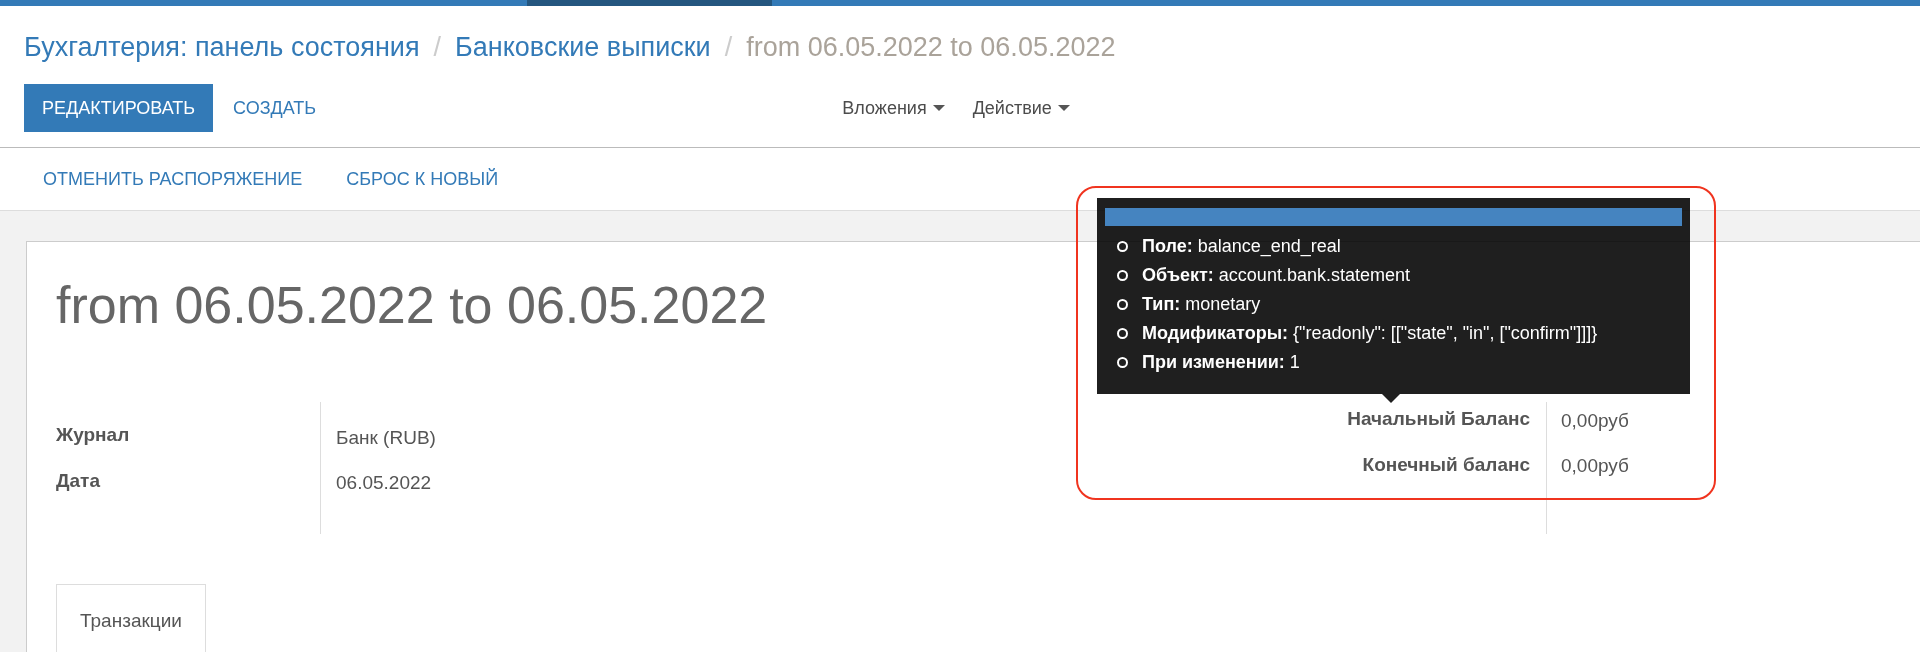 Image resolution: width=1920 pixels, height=652 pixels. Describe the element at coordinates (131, 618) in the screenshot. I see `tab: Транзакции` at that location.